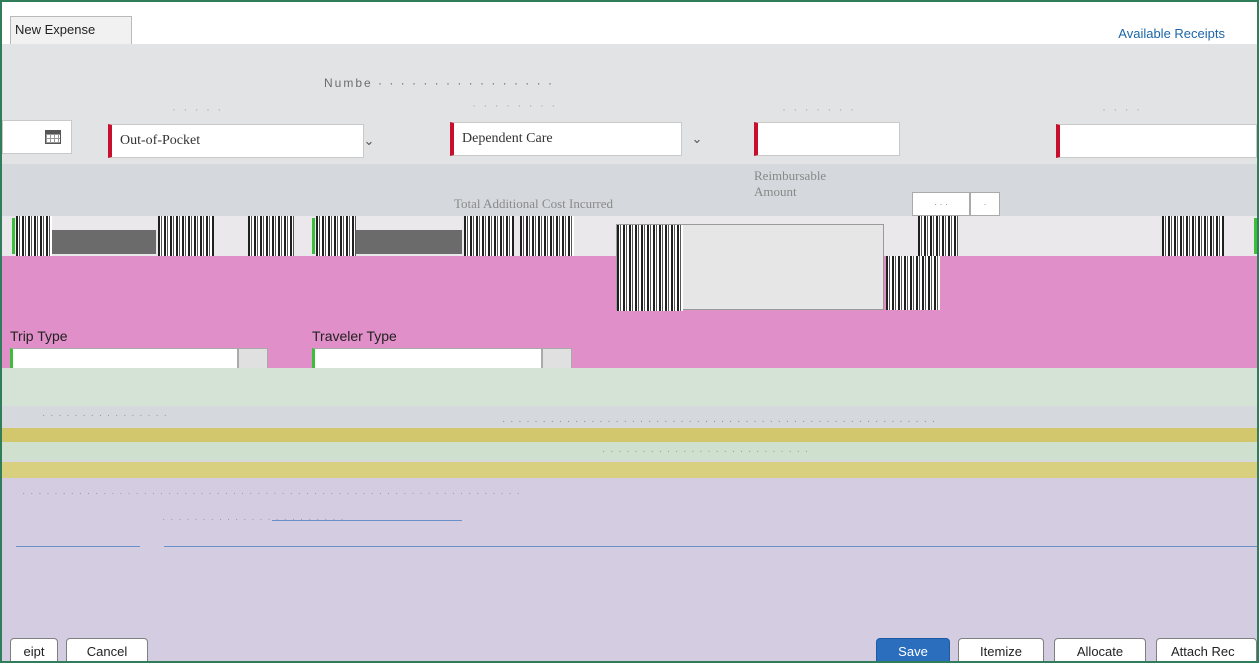 Image resolution: width=1259 pixels, height=663 pixels. What do you see at coordinates (354, 336) in the screenshot?
I see `traveler-type-label: Traveler Type` at bounding box center [354, 336].